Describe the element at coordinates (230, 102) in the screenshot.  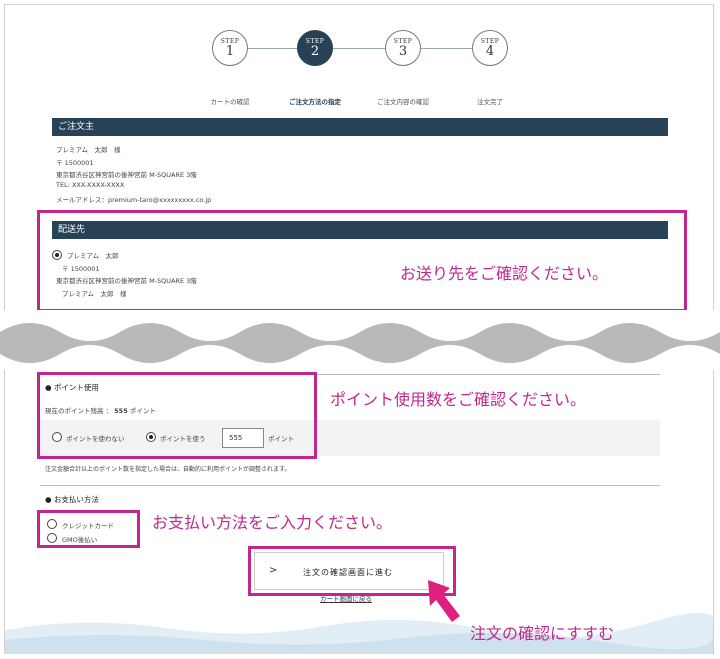
I see `step-1-caption: カートの確認` at that location.